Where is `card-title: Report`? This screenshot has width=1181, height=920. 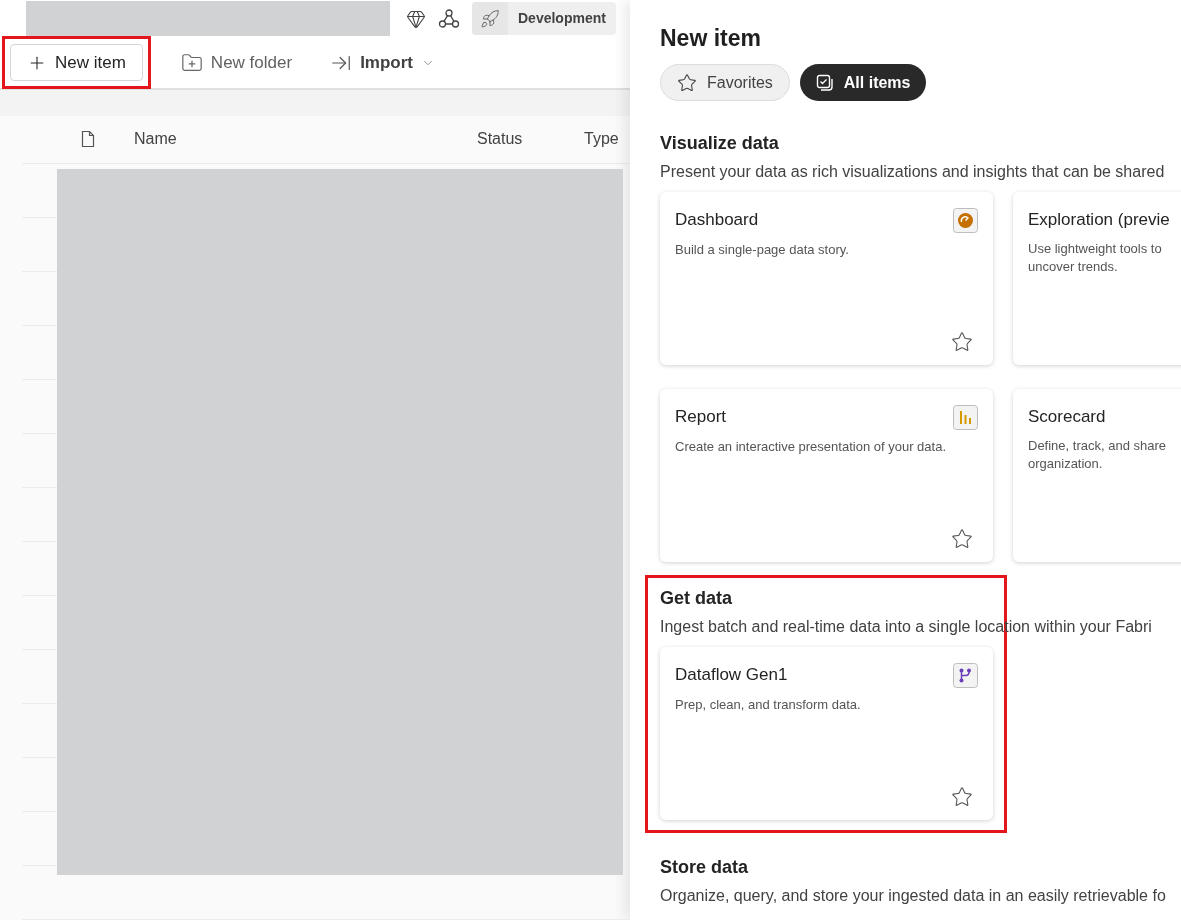 card-title: Report is located at coordinates (701, 417).